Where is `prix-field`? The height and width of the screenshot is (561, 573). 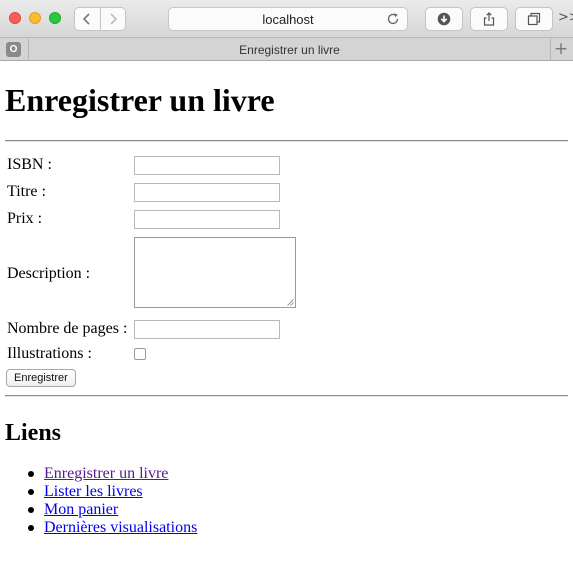
prix-field is located at coordinates (207, 219).